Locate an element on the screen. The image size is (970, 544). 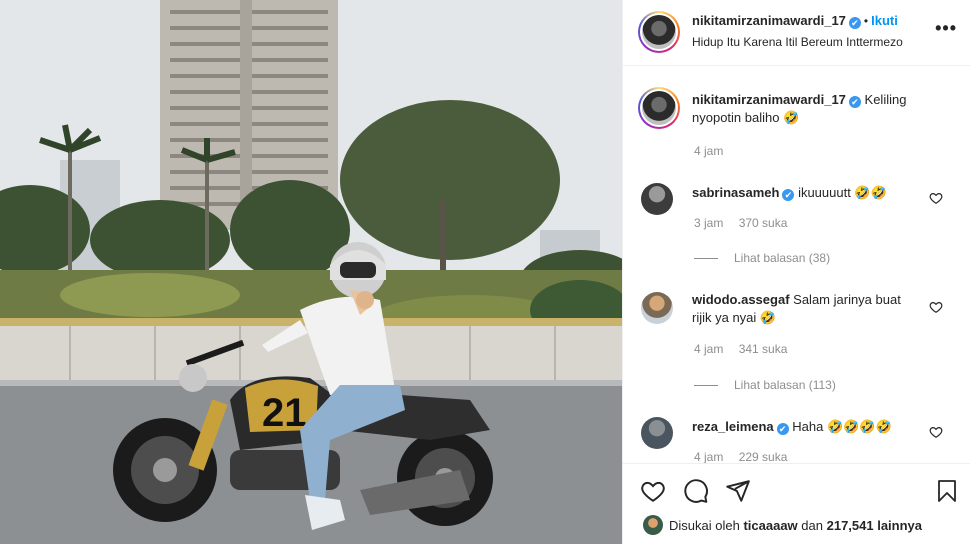
header-location: Hidup Itu Karena Itil Bereum Inttermezo is located at coordinates (797, 42).